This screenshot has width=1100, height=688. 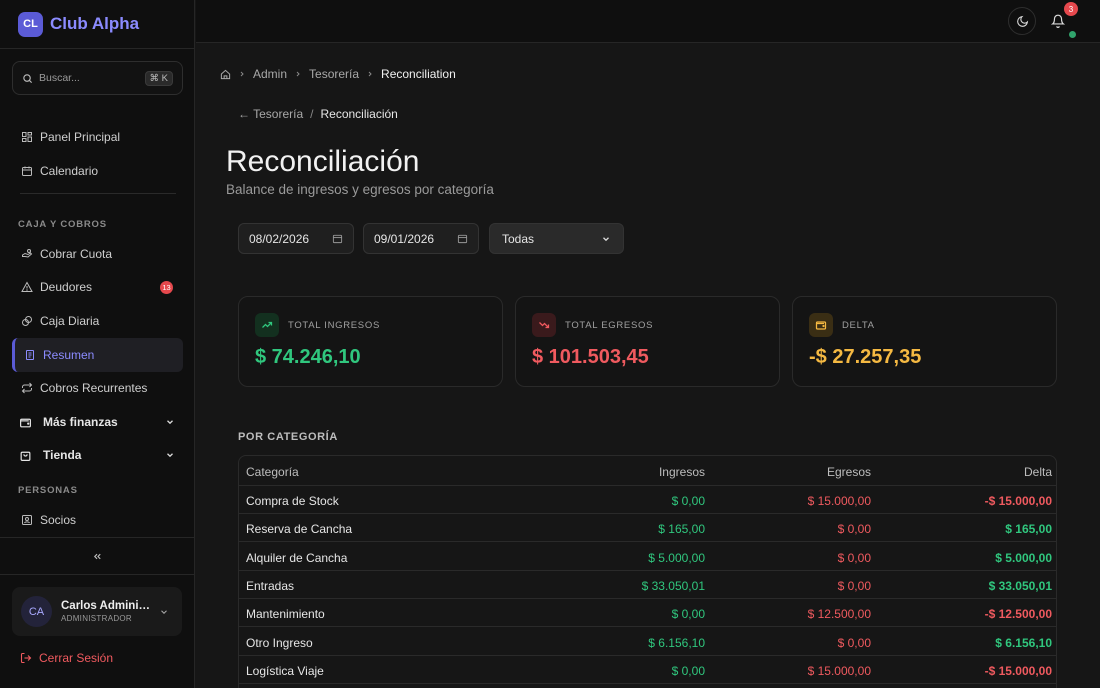 I want to click on user-role: ADMINISTRADOR, so click(x=97, y=618).